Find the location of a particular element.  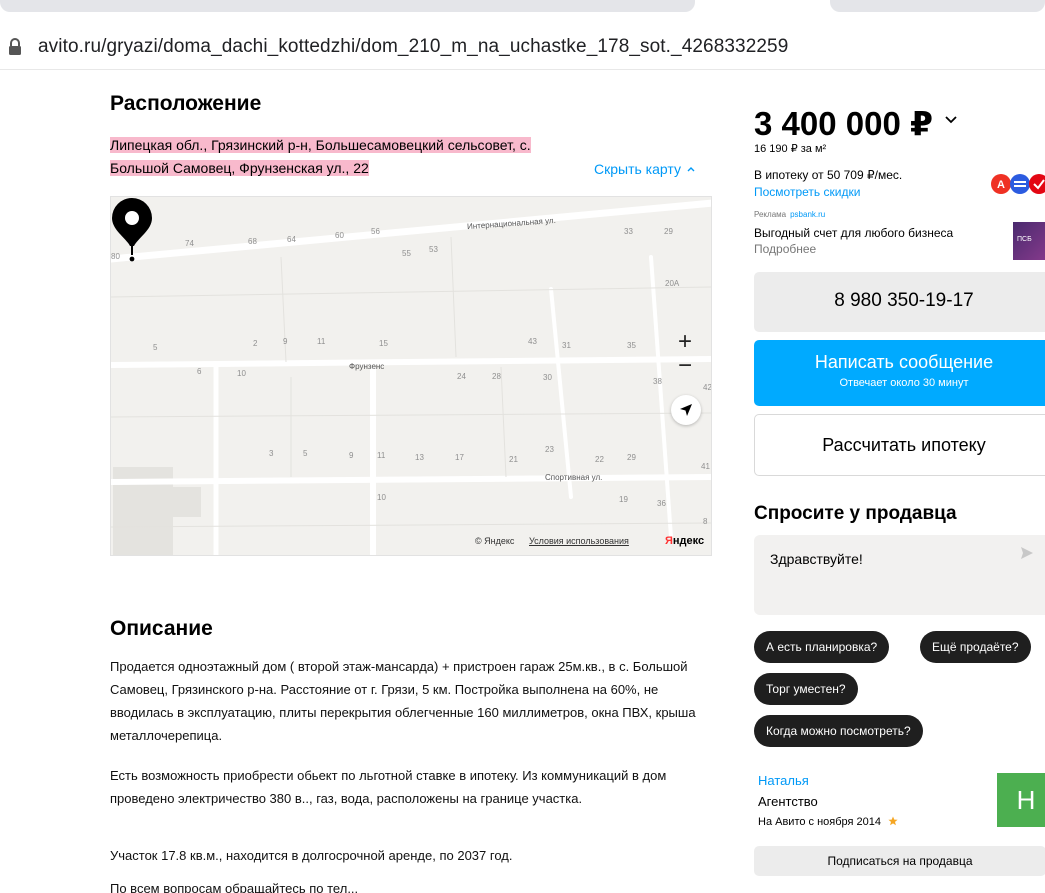

message-text: Здравствуйте! is located at coordinates (816, 559).